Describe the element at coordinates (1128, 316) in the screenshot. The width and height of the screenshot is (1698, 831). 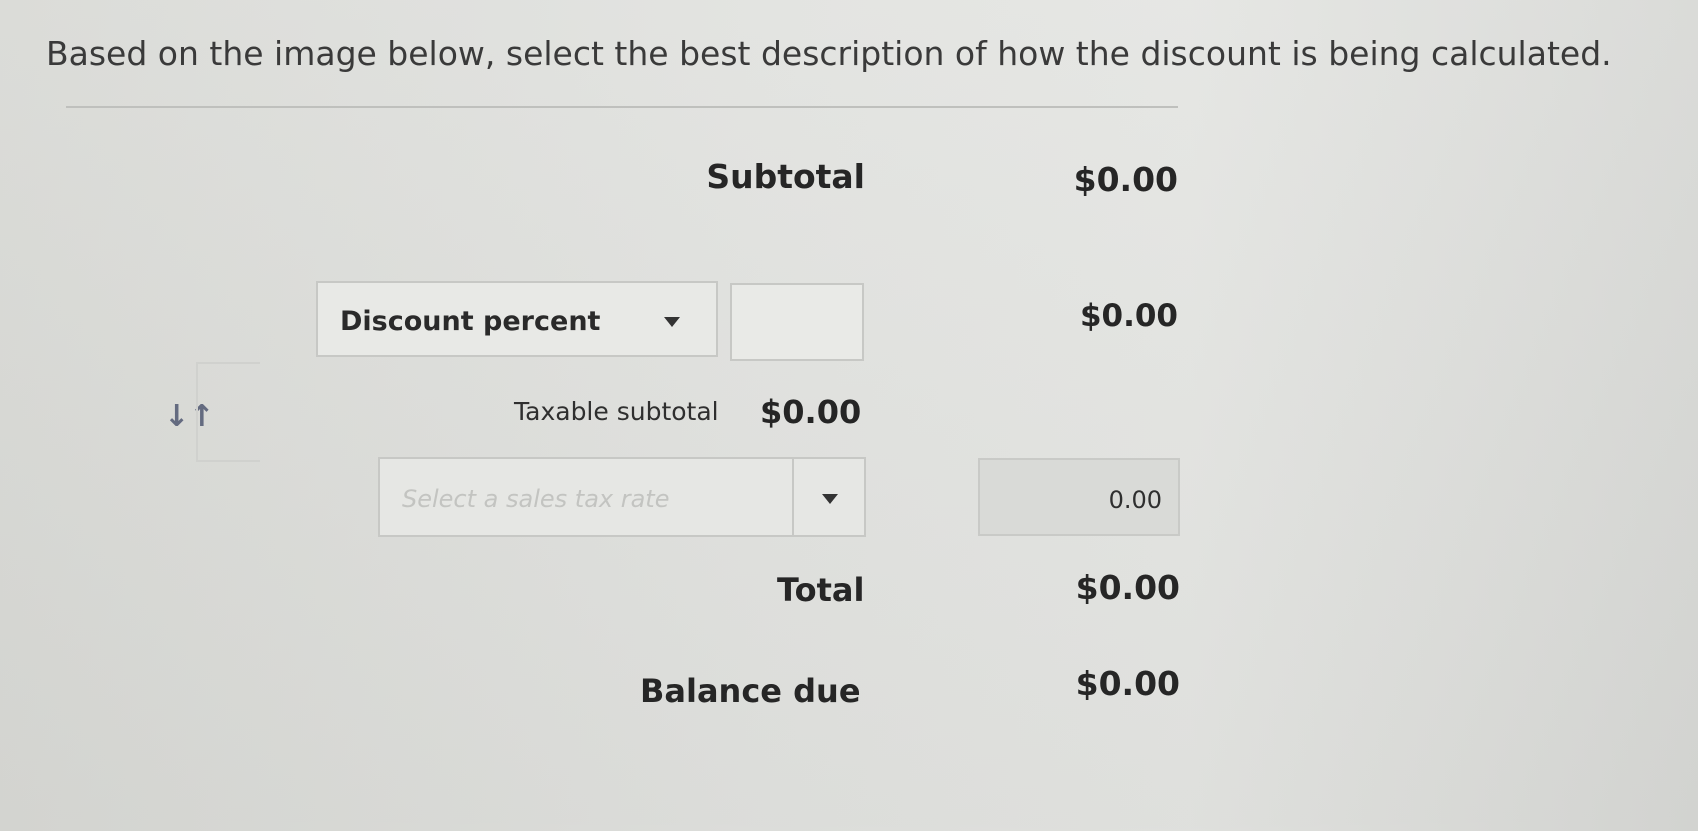
I see `discount-amount: $0.00` at that location.